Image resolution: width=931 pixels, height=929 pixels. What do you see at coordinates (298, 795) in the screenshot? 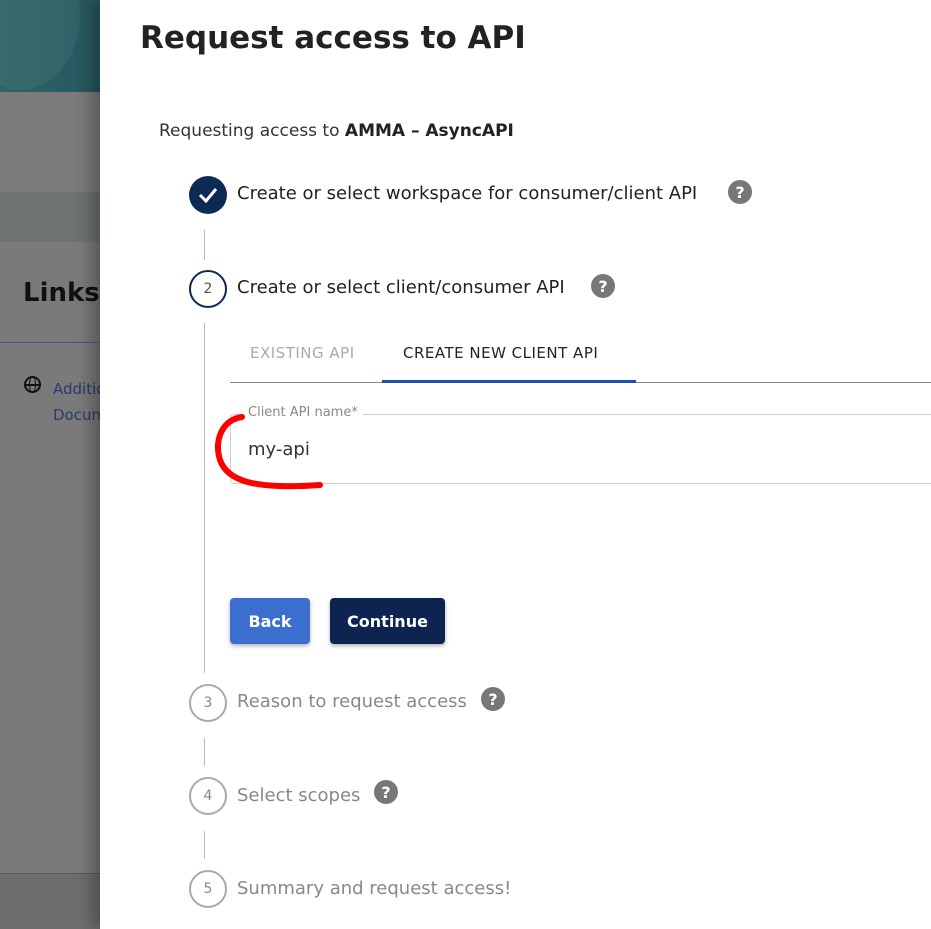
I see `step-4-label: Select scopes` at bounding box center [298, 795].